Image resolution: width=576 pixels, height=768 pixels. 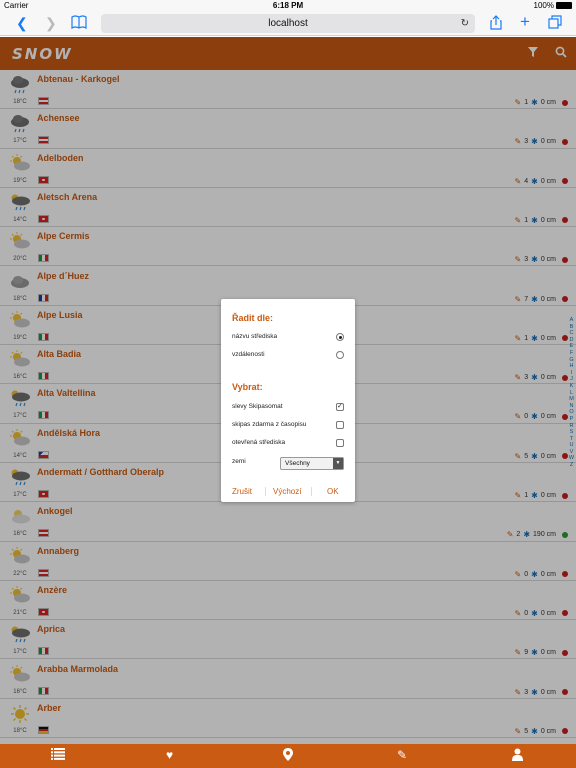 I want to click on url-text: localhost, so click(x=288, y=23).